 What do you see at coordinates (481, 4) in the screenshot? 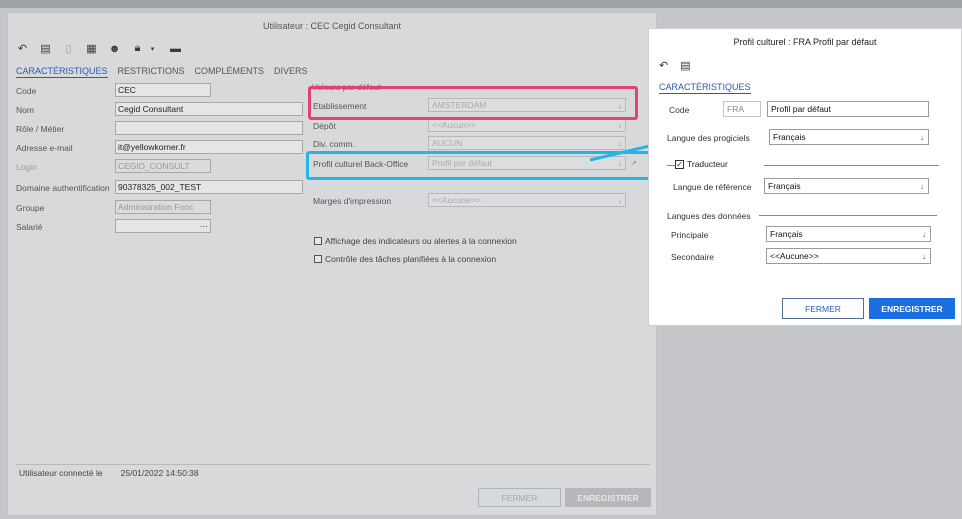
I see `top-strip` at bounding box center [481, 4].